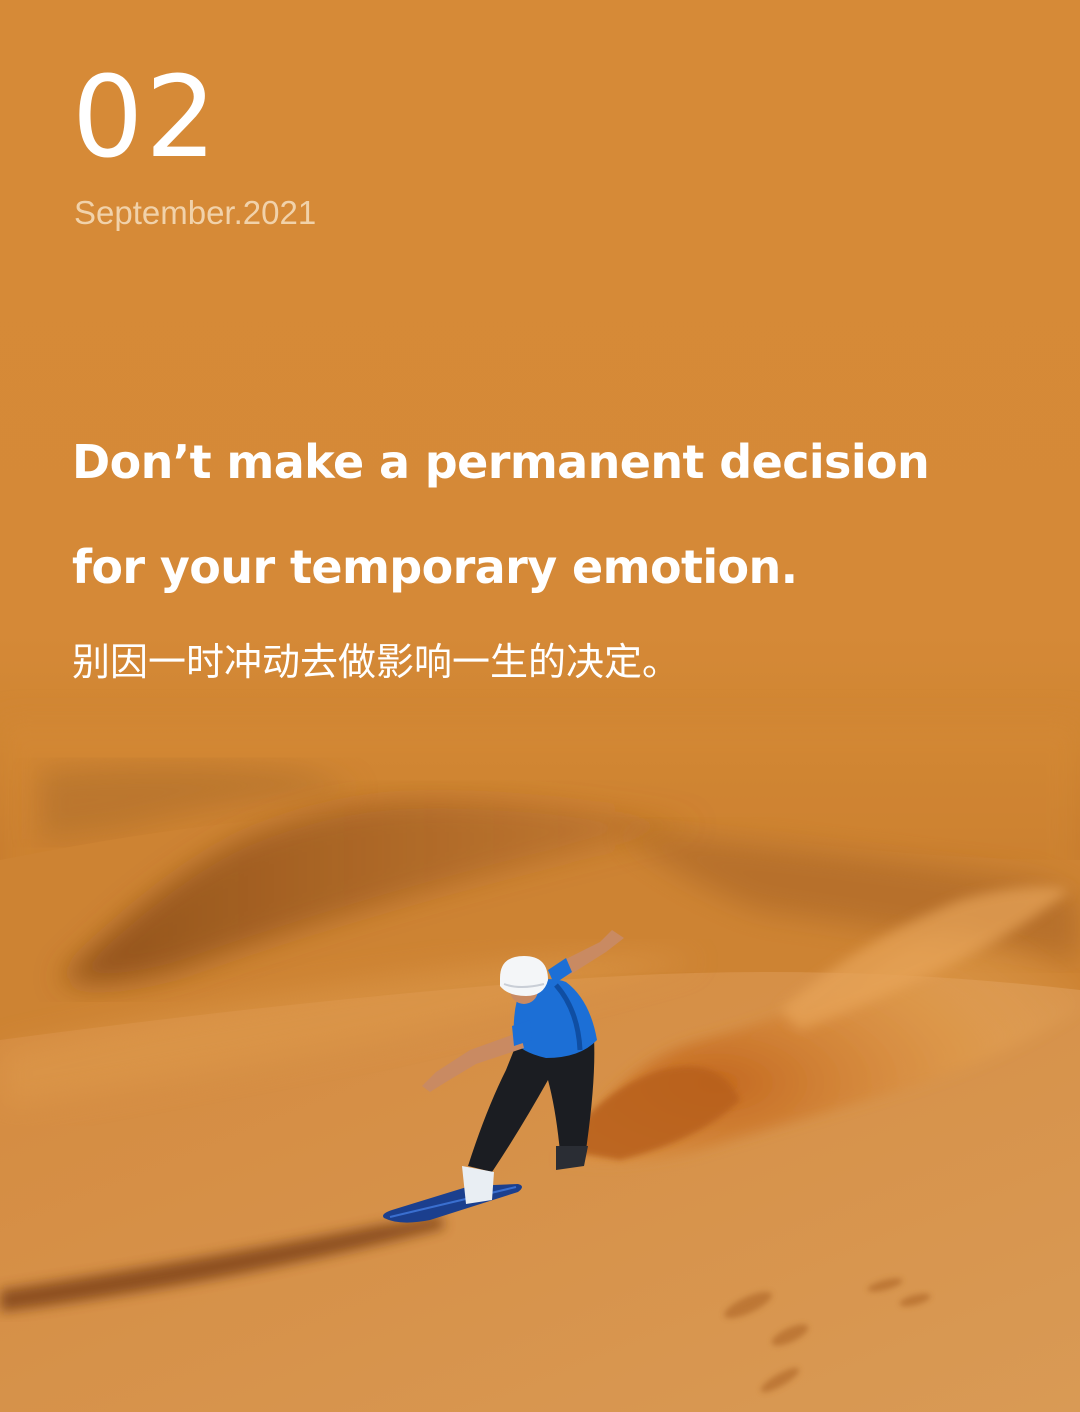  I want to click on rider-boot-left, so click(478, 1185).